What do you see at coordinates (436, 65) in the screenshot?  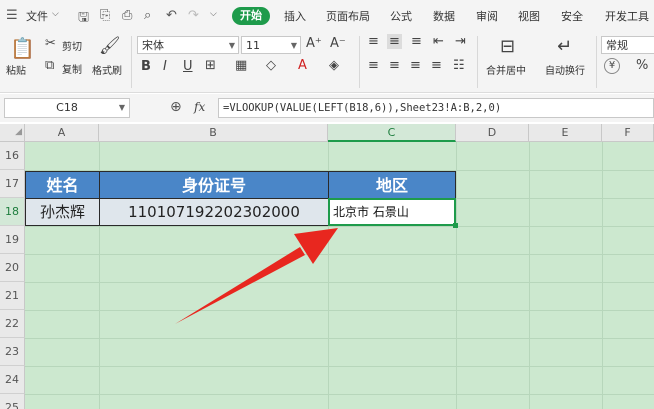 I see `justify-icon: ≡` at bounding box center [436, 65].